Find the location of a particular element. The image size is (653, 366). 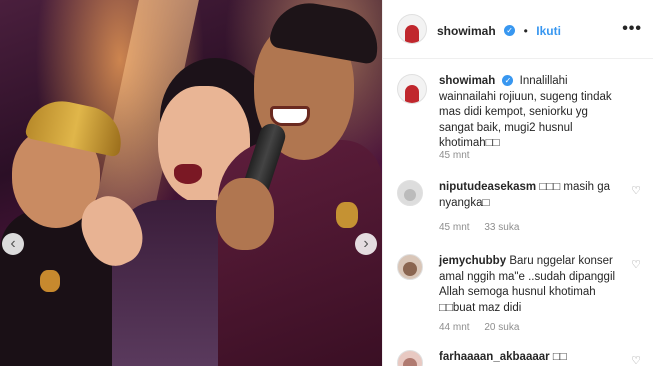

chevron-right-icon: › is located at coordinates (366, 243).